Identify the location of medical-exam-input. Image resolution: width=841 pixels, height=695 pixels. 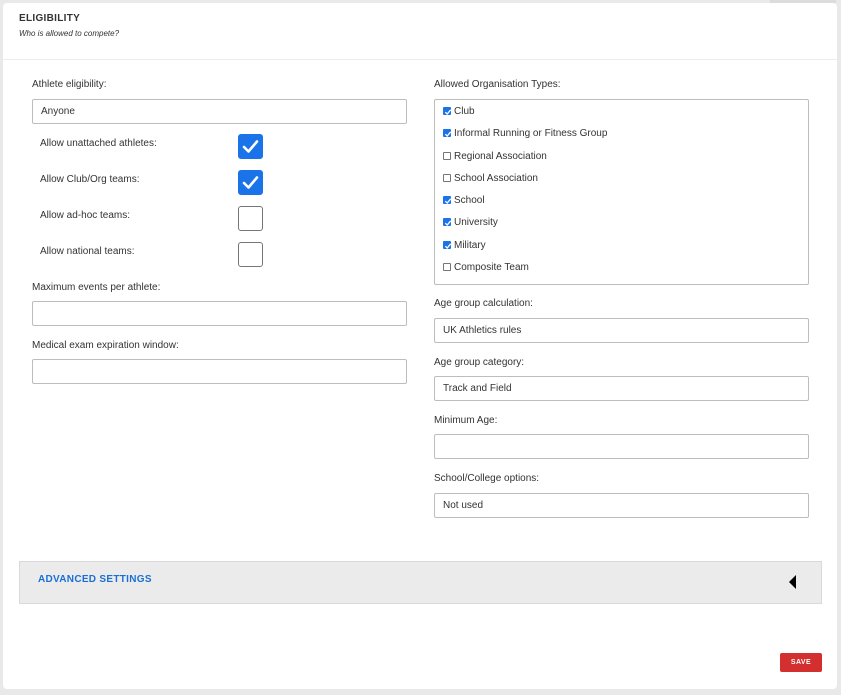
(219, 371).